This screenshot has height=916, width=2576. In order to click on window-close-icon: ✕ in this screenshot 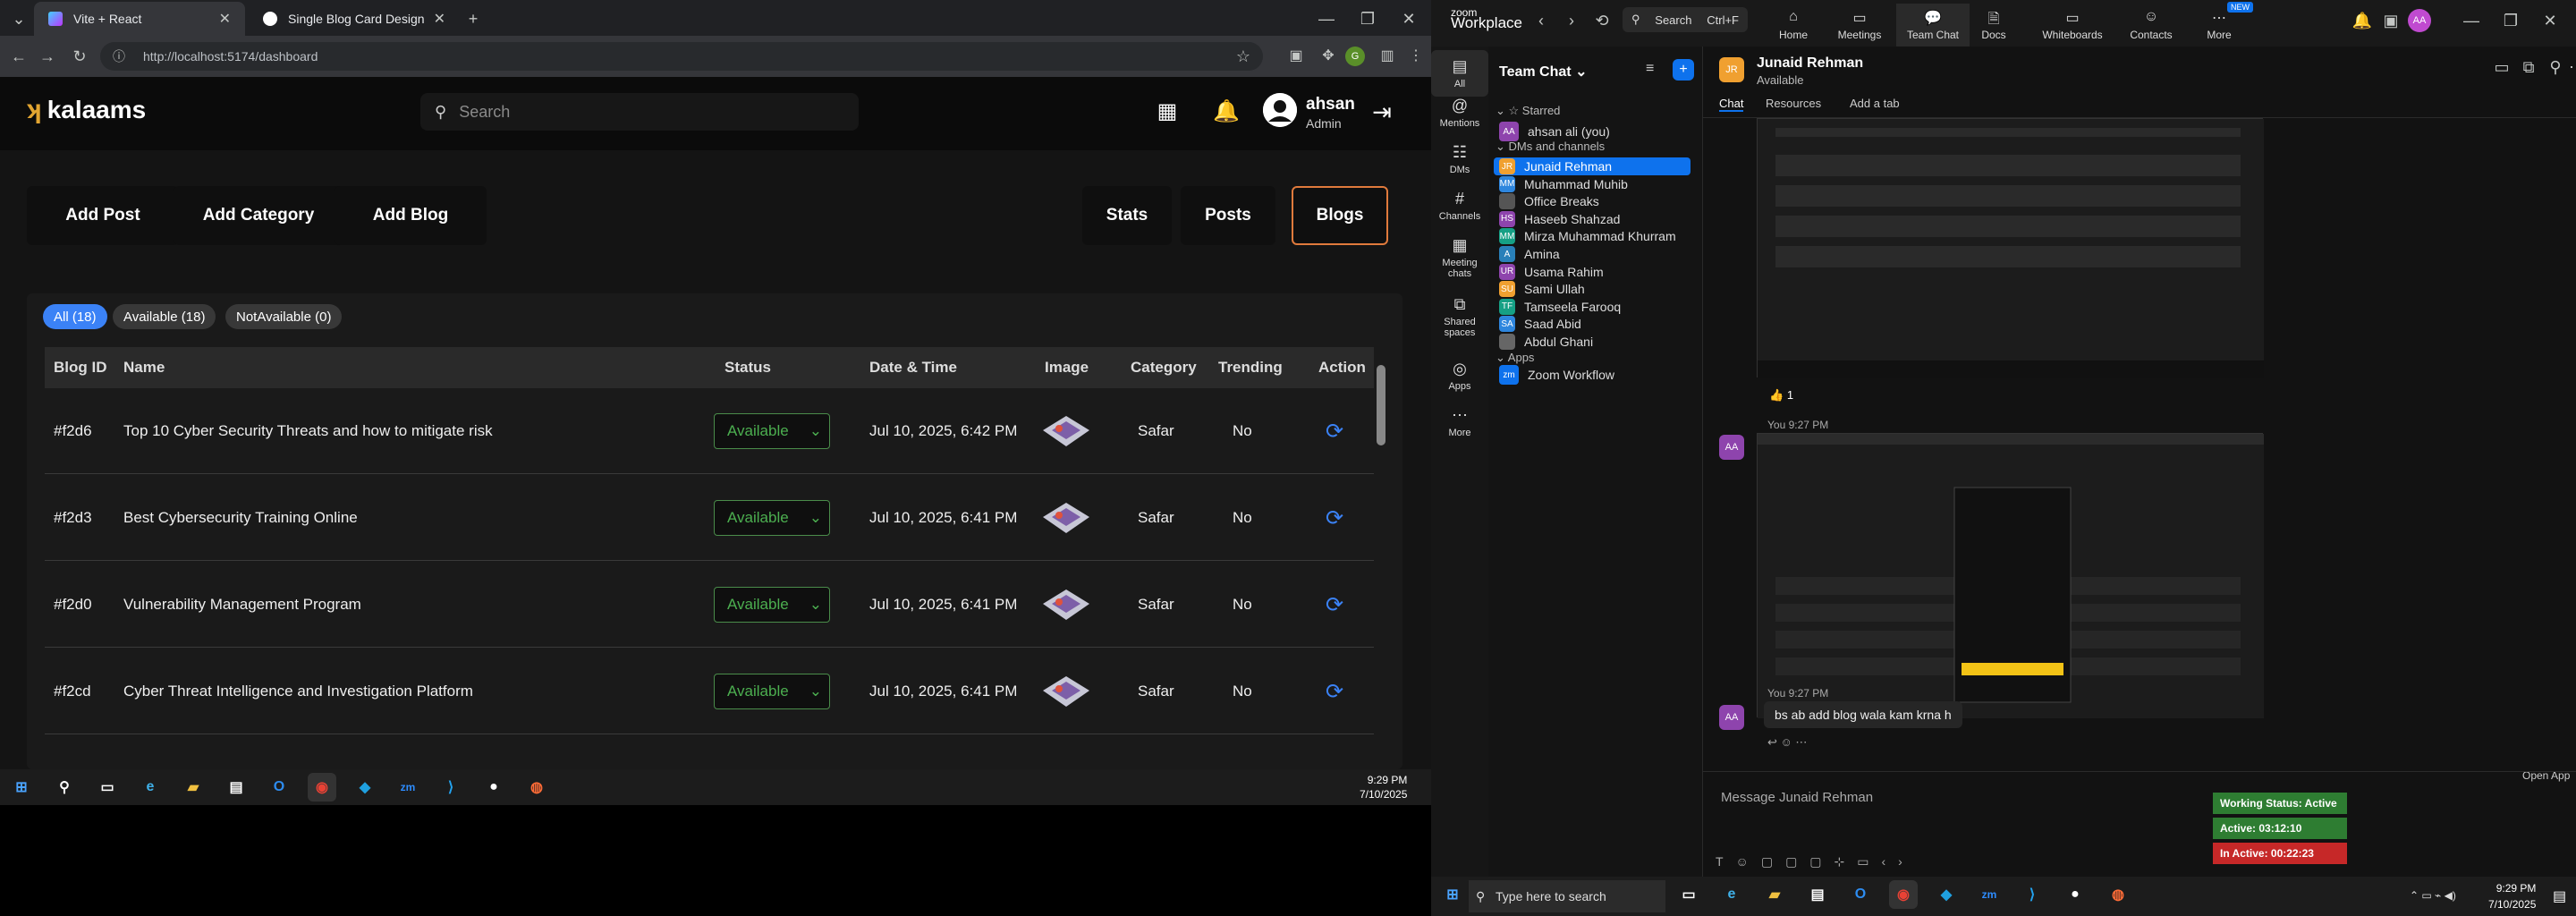, I will do `click(2550, 20)`.